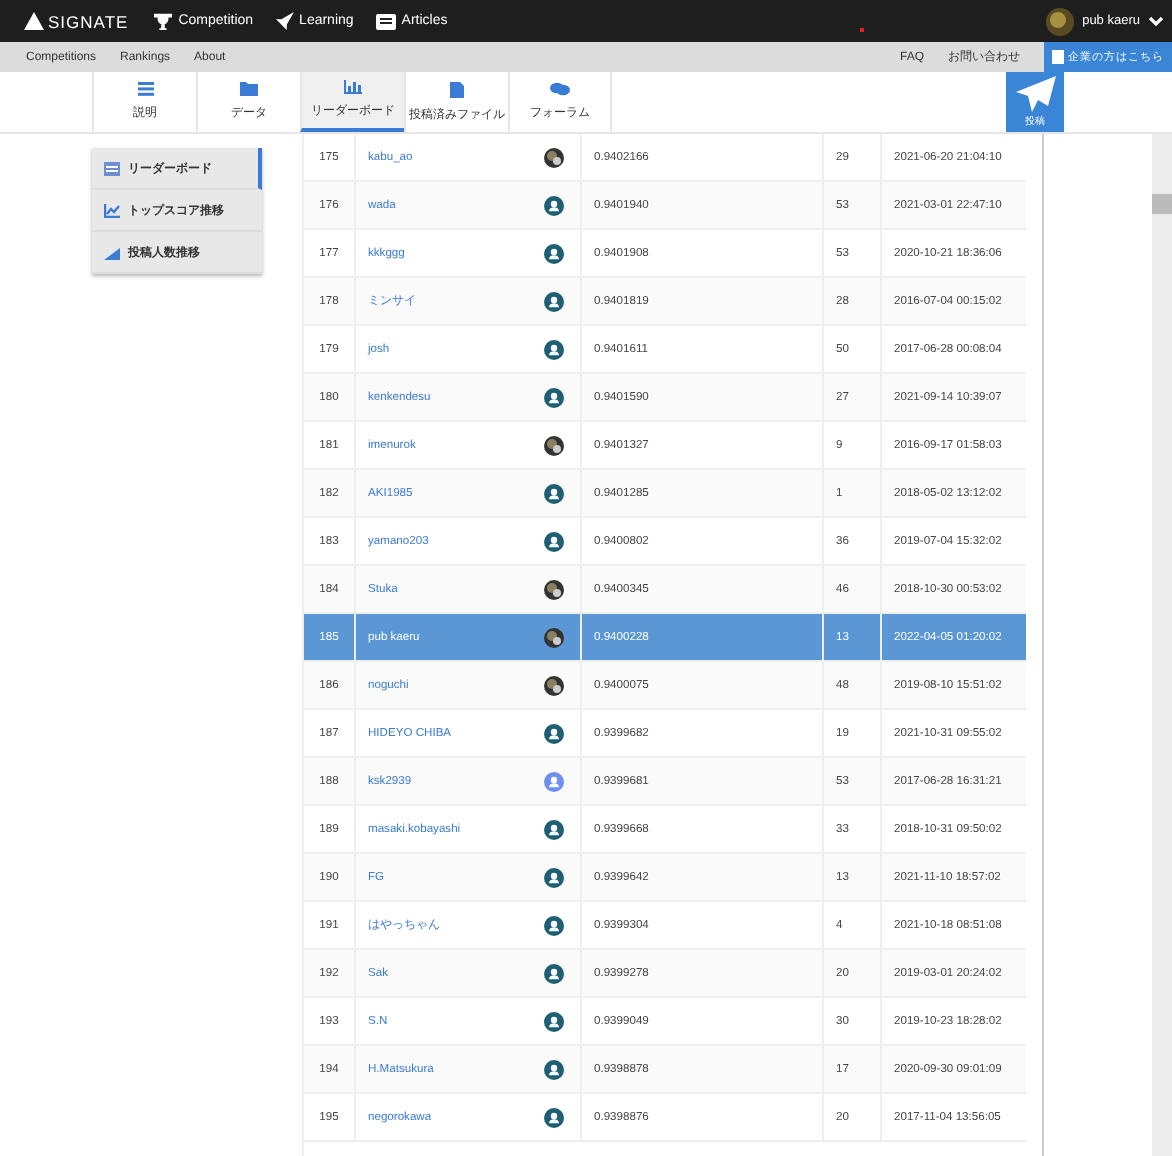 This screenshot has width=1172, height=1156. I want to click on newspaper-icon, so click(385, 21).